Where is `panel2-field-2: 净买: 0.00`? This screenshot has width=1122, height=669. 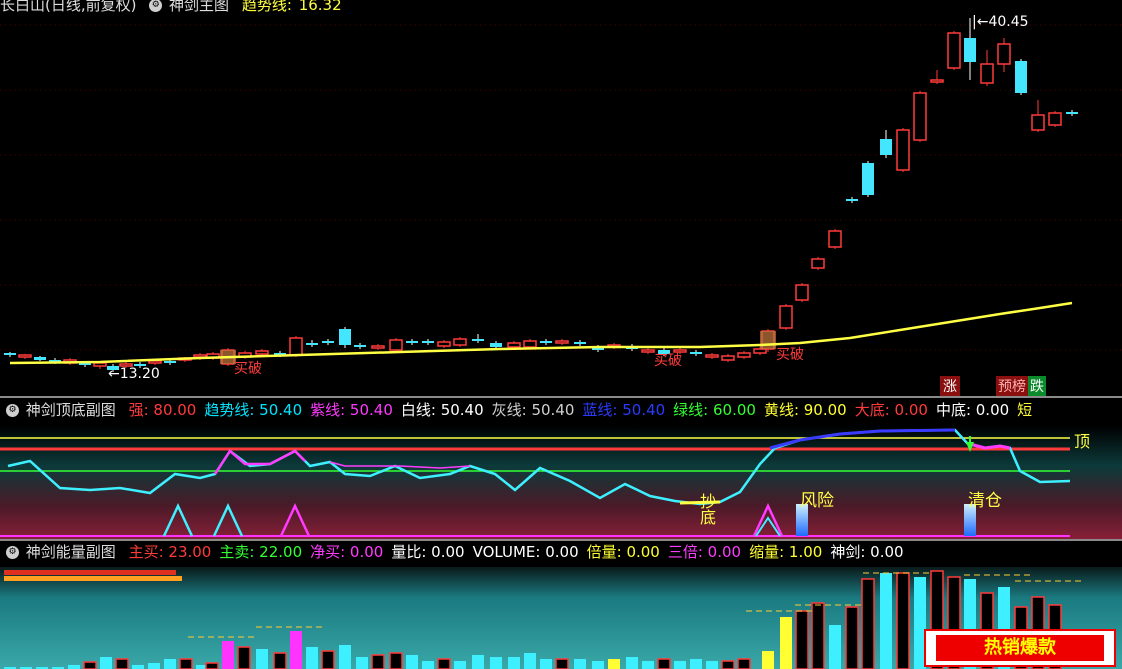 panel2-field-2: 净买: 0.00 is located at coordinates (347, 552).